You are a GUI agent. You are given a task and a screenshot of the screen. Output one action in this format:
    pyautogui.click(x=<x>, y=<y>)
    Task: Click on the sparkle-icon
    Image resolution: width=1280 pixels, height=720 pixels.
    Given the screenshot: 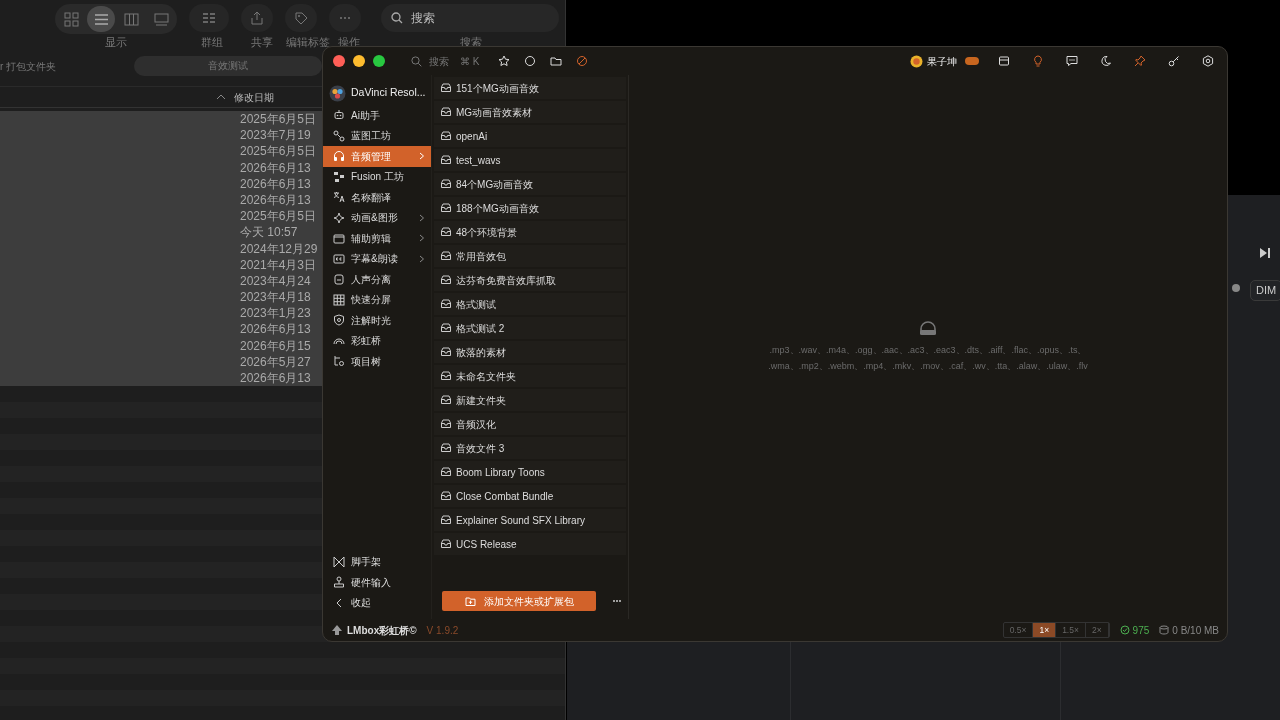 What is the action you would take?
    pyautogui.click(x=339, y=217)
    